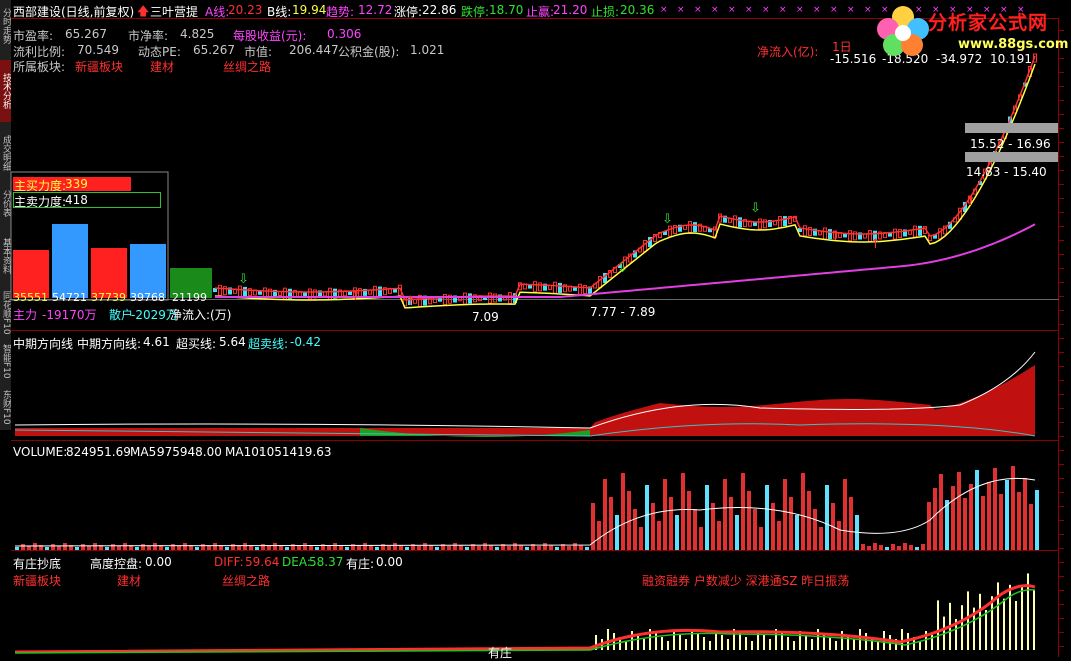 The width and height of the screenshot is (1071, 661). Describe the element at coordinates (229, 562) in the screenshot. I see `diff-label: DIFF:` at that location.